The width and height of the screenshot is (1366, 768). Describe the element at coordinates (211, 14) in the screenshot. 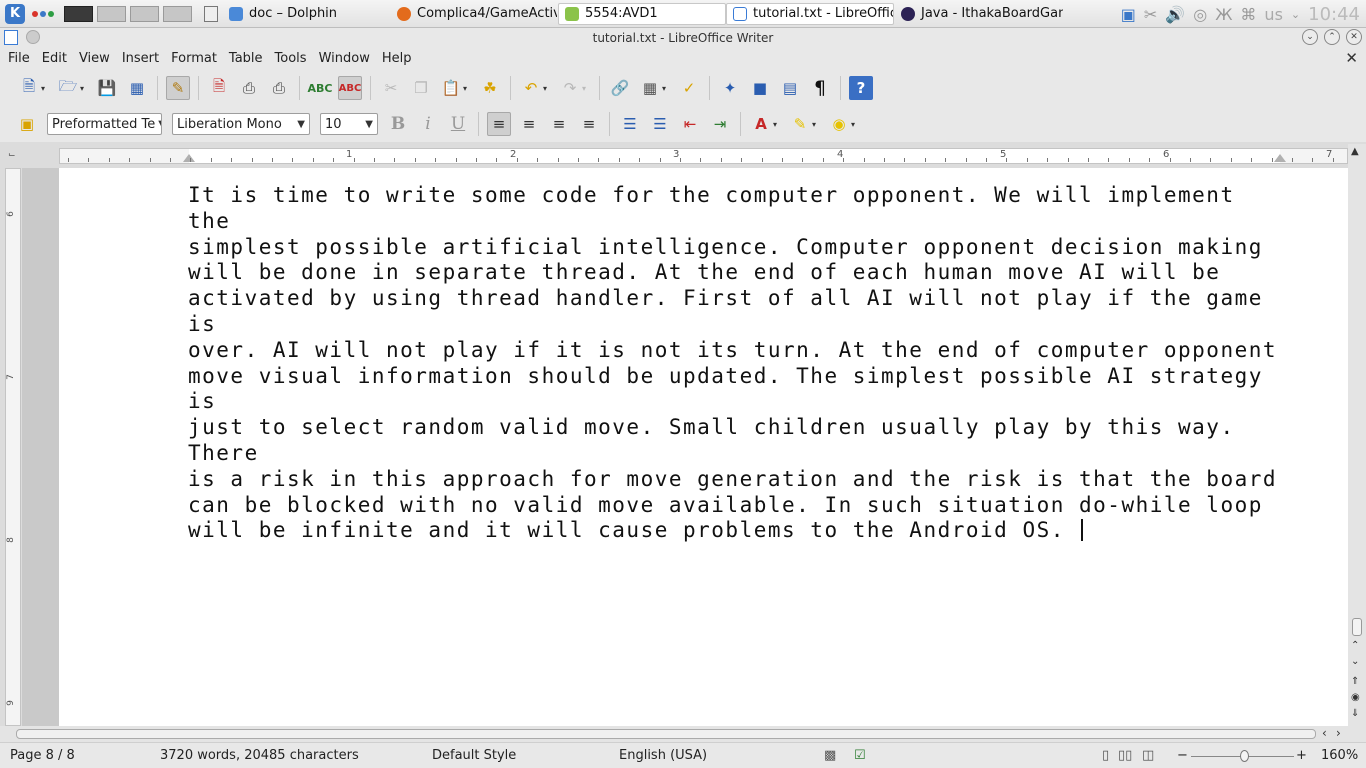

I see `notes-icon` at that location.